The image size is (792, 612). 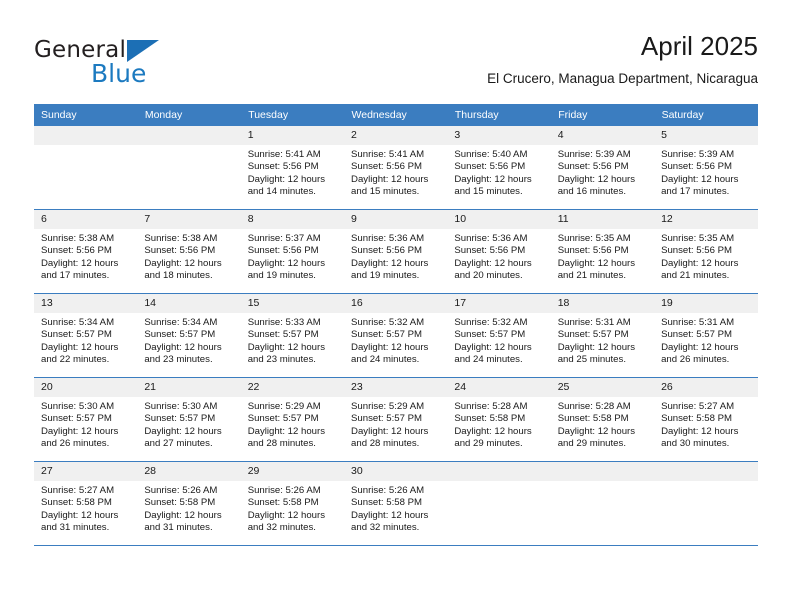 What do you see at coordinates (706, 135) in the screenshot?
I see `day-number: 5` at bounding box center [706, 135].